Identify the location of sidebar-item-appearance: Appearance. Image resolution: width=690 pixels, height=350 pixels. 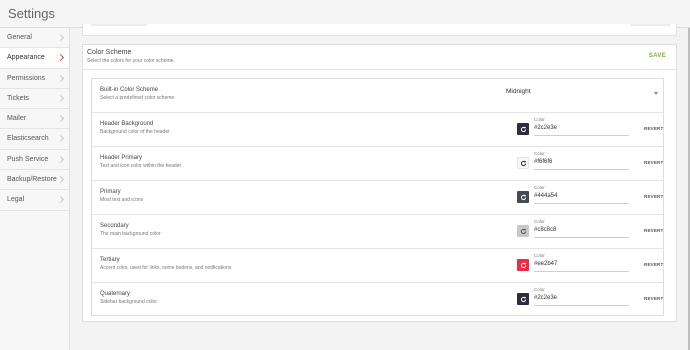
(34, 58).